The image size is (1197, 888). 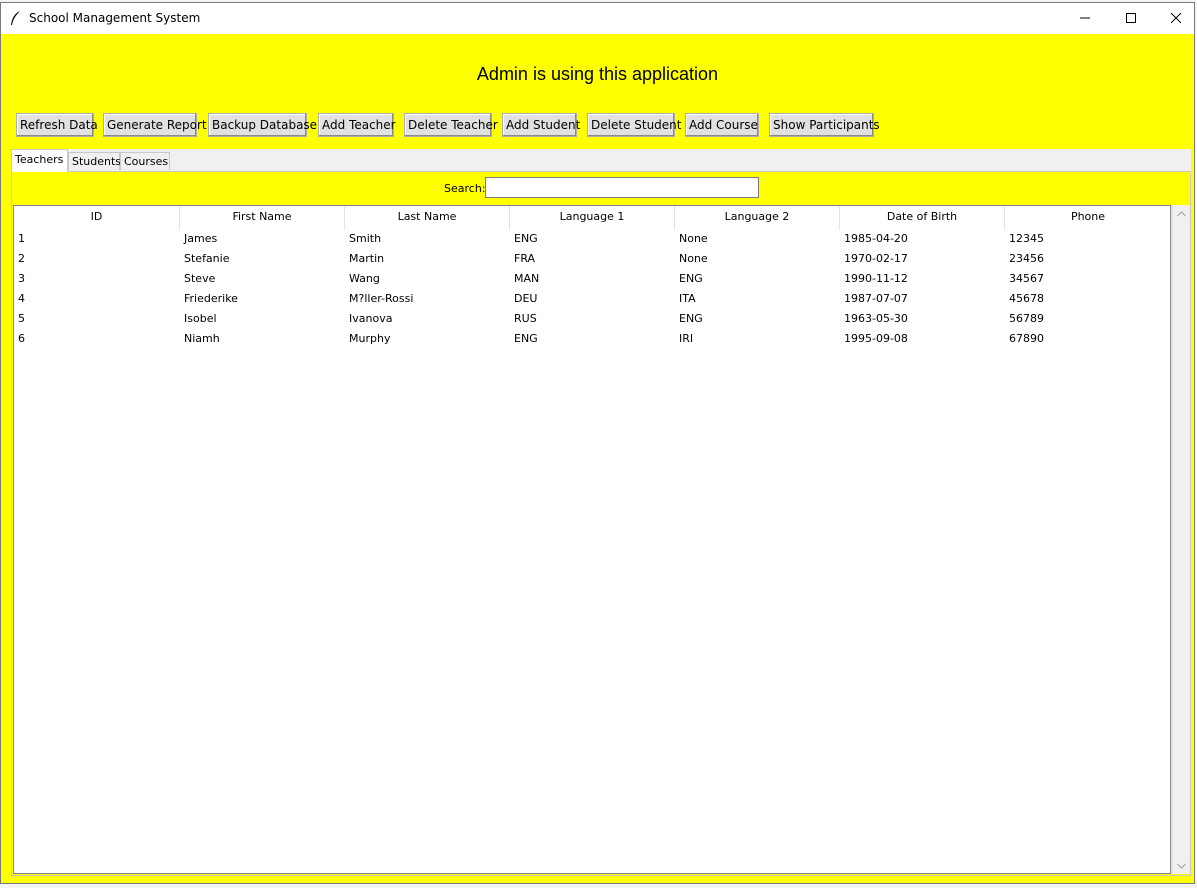 What do you see at coordinates (21, 298) in the screenshot?
I see `cell-id: 4` at bounding box center [21, 298].